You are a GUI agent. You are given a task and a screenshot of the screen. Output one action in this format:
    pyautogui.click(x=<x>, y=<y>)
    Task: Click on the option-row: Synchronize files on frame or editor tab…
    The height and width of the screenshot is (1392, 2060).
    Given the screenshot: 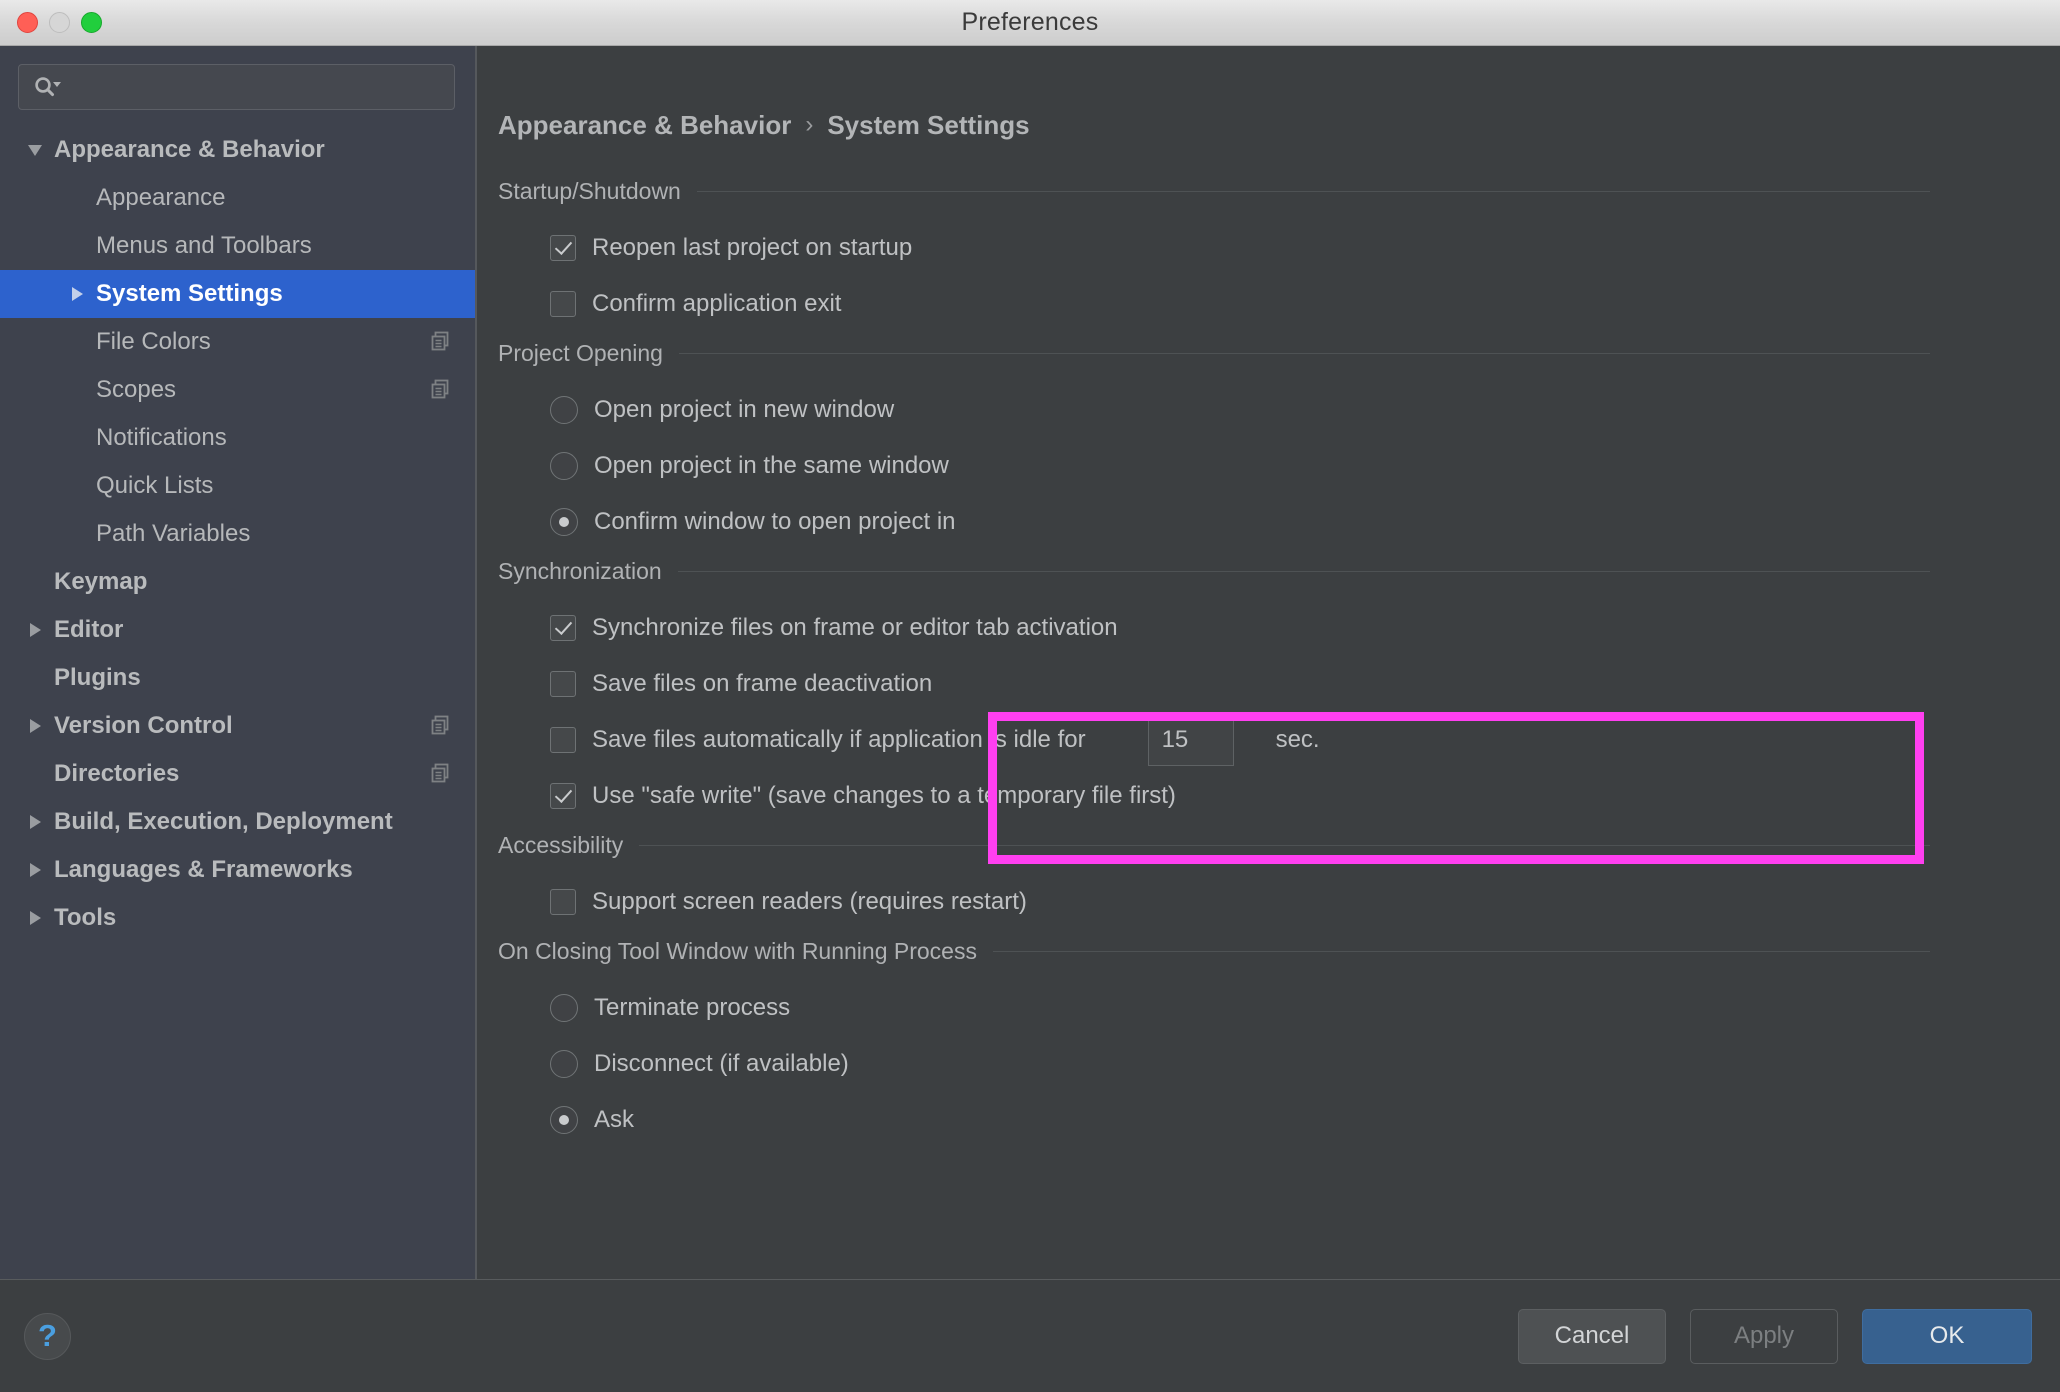 What is the action you would take?
    pyautogui.click(x=1305, y=628)
    